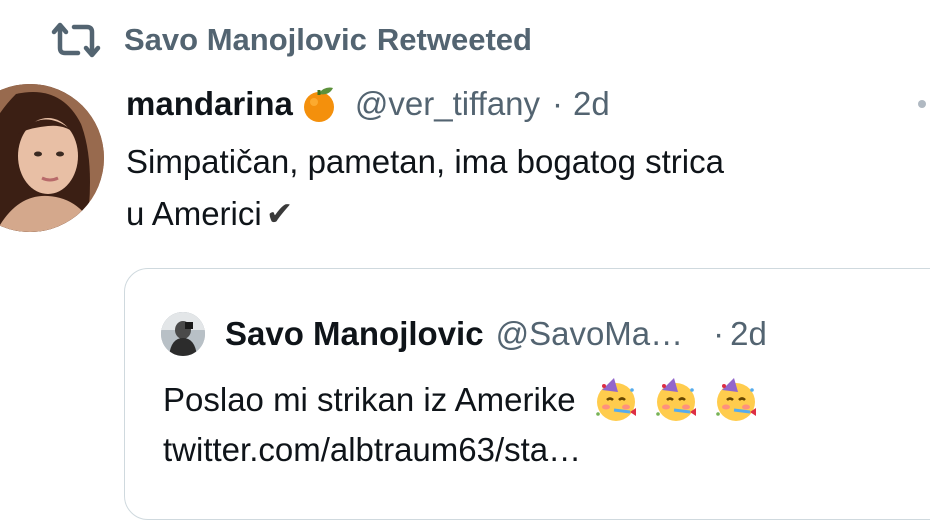 The image size is (930, 525). I want to click on more-dots-icon, so click(922, 104).